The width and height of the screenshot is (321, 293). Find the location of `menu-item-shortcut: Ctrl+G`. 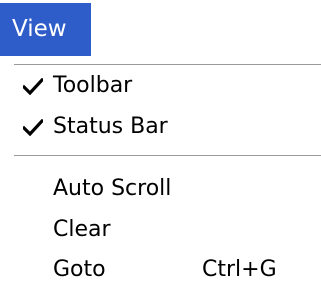

menu-item-shortcut: Ctrl+G is located at coordinates (239, 269).